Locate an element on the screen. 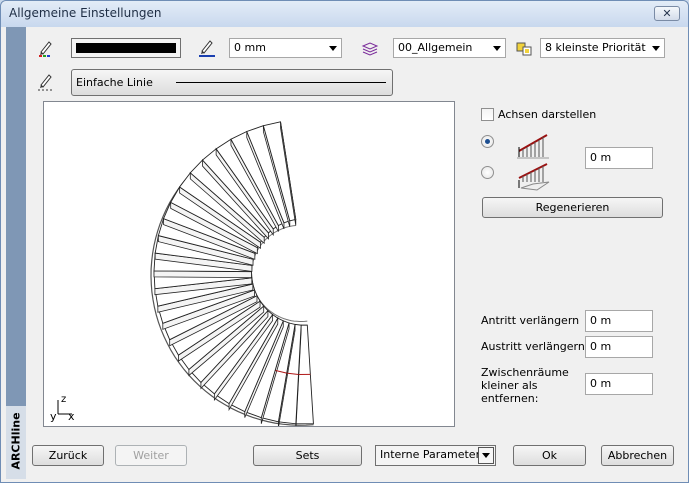  dropdown-button is located at coordinates (486, 455).